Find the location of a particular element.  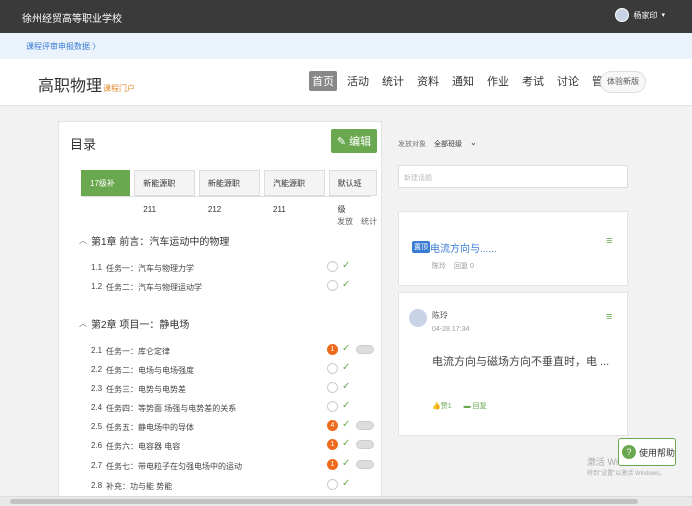

topic-author: 陈玲 is located at coordinates (440, 315).